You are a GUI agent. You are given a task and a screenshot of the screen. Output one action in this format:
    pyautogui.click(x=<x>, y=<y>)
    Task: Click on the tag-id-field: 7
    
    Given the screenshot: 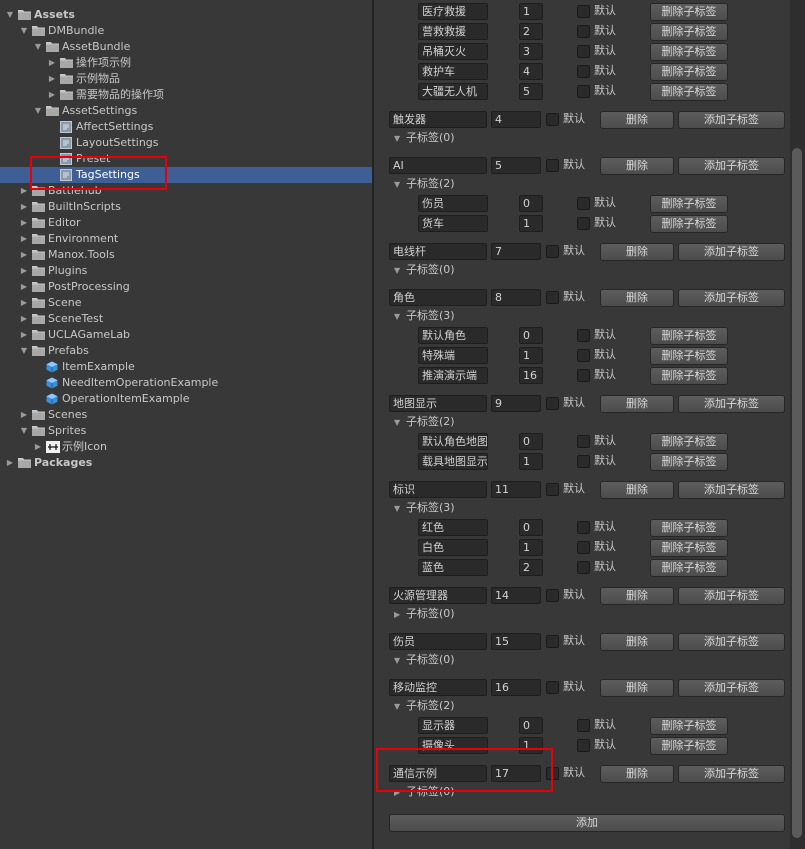 What is the action you would take?
    pyautogui.click(x=516, y=251)
    